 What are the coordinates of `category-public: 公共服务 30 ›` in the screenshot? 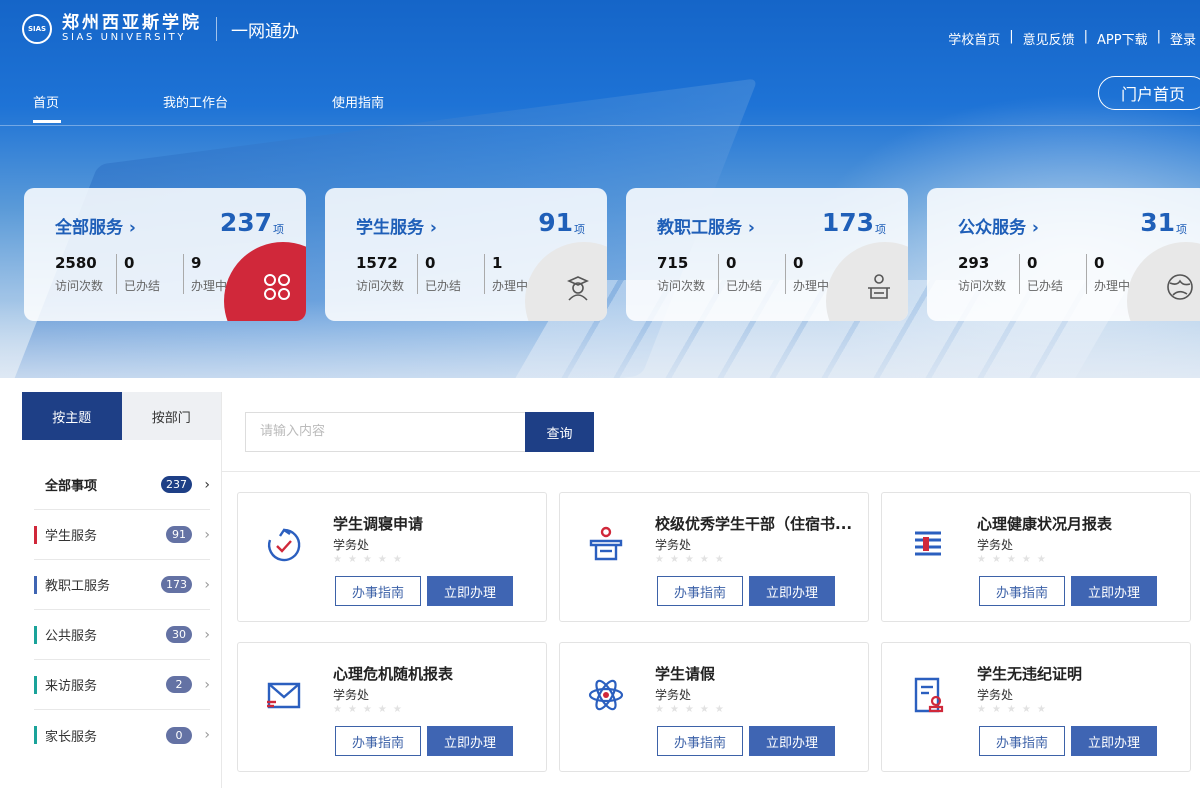 It's located at (122, 635).